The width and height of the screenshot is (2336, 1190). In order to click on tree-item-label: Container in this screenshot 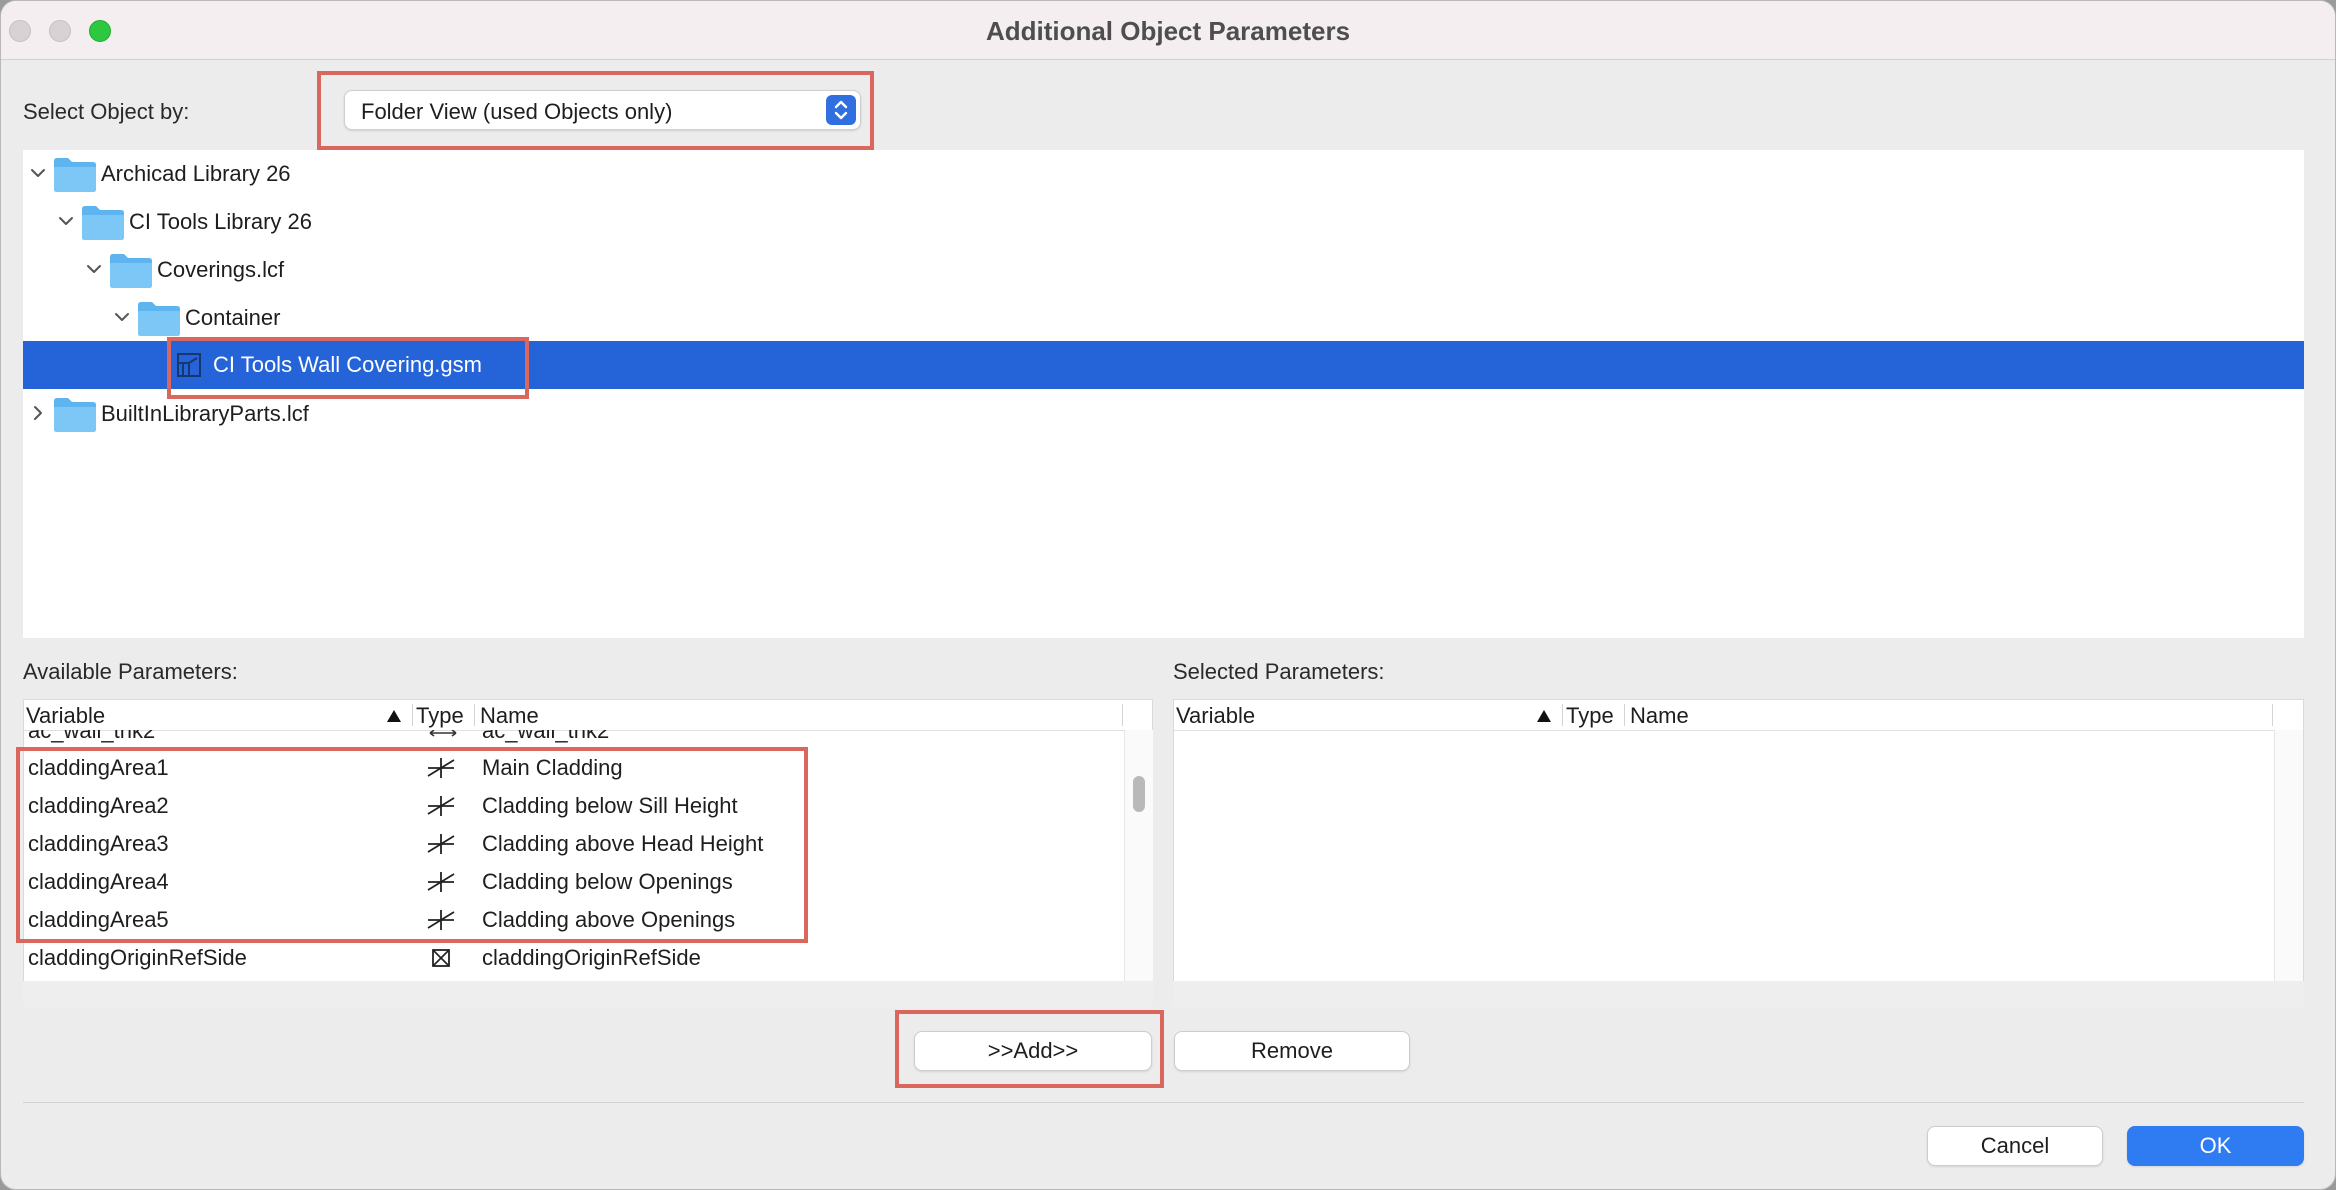, I will do `click(233, 317)`.